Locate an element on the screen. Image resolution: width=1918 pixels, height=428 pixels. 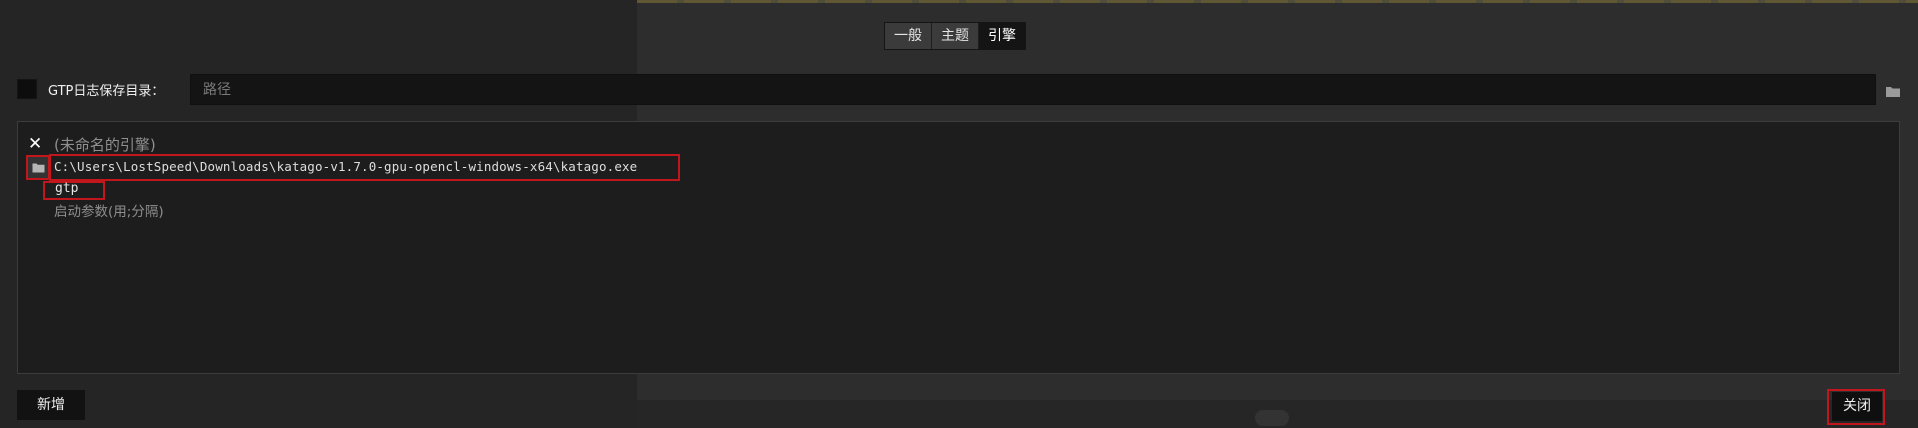
background-ghost-control is located at coordinates (1272, 418).